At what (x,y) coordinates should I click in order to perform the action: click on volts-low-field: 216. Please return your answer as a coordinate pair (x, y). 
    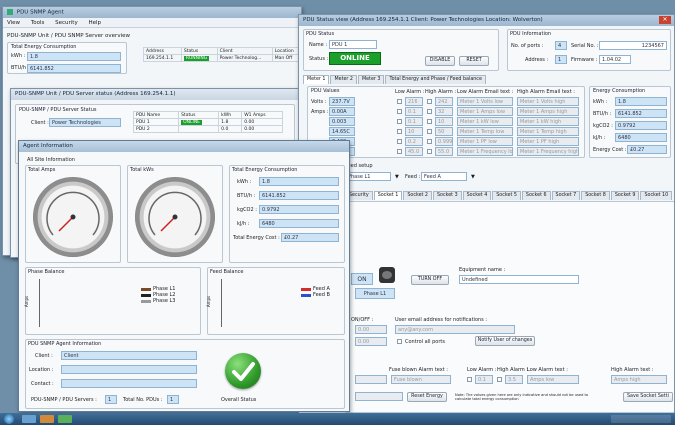
    Looking at the image, I should click on (414, 101).